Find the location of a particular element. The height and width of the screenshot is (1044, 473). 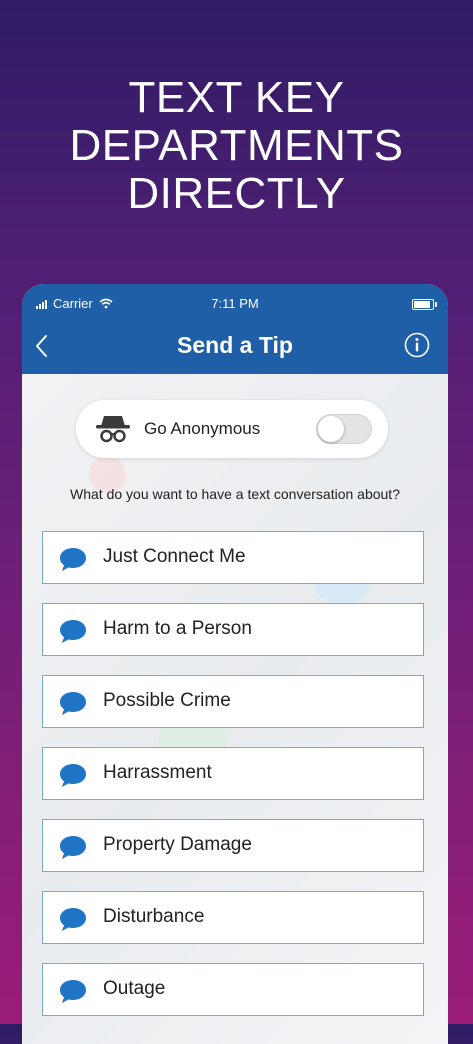

topic-button: Outage is located at coordinates (233, 989).